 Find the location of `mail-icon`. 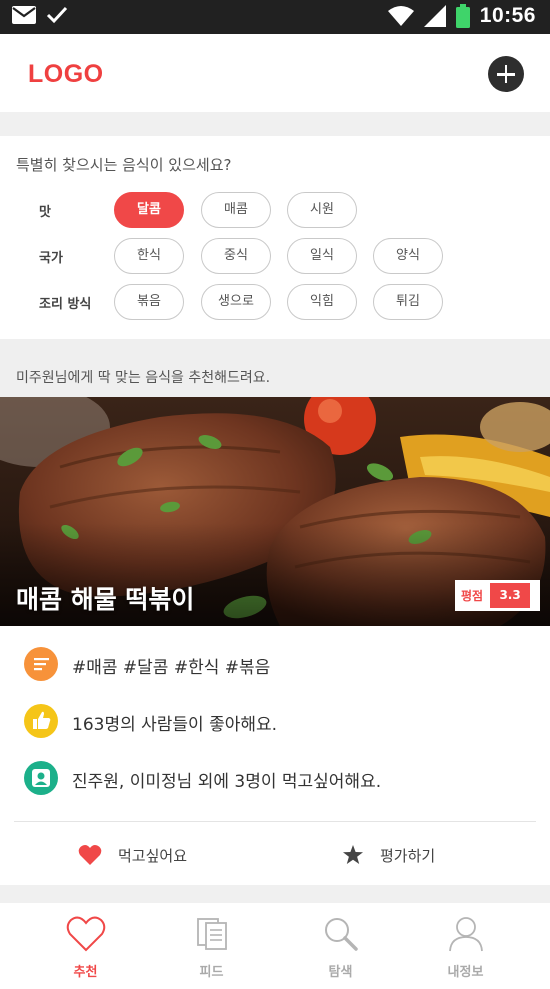

mail-icon is located at coordinates (24, 15).